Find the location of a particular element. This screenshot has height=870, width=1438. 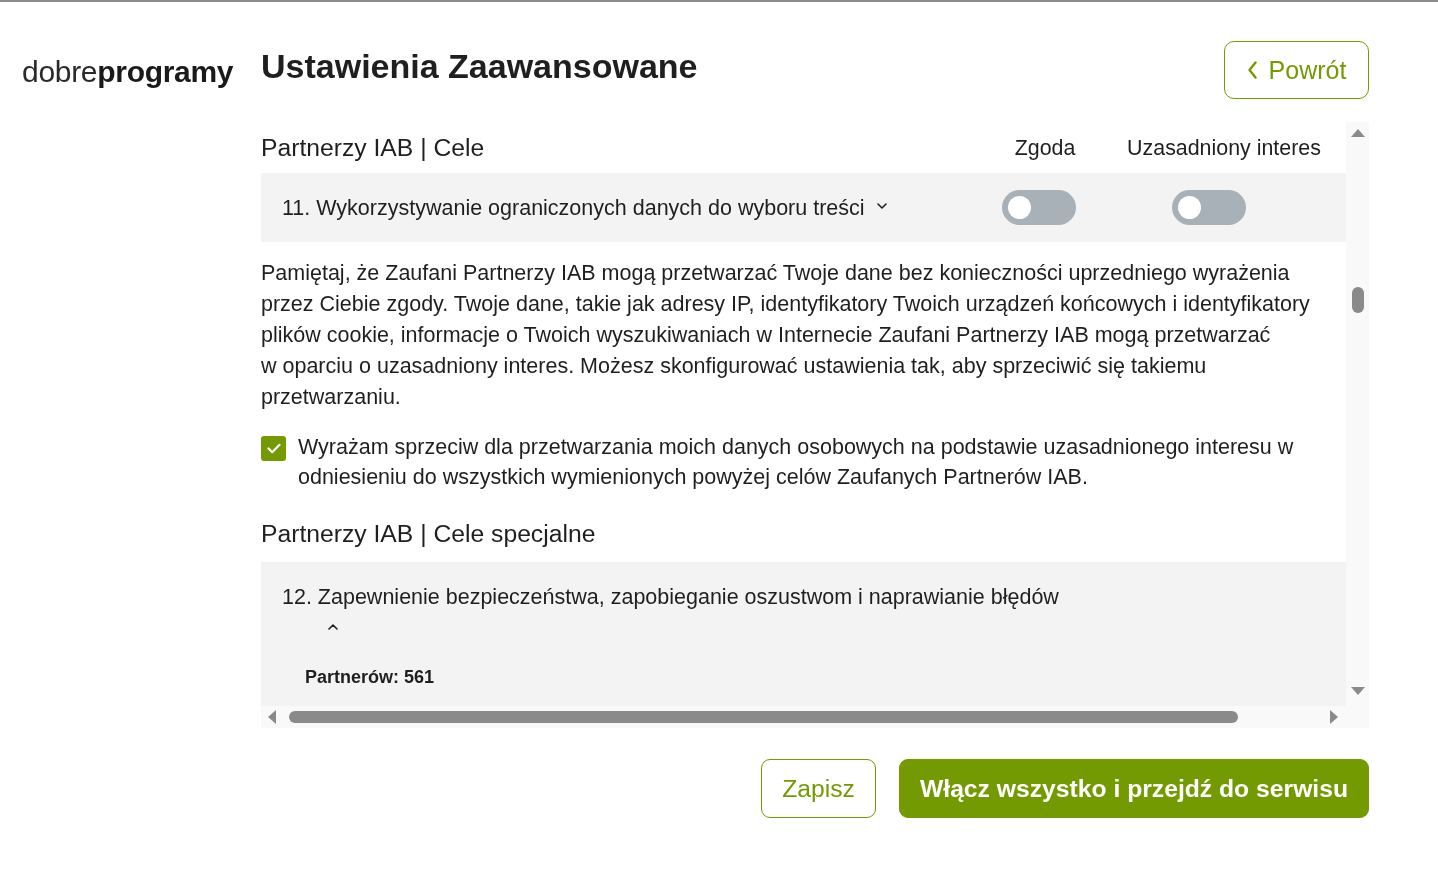

checkbox is located at coordinates (273, 448).